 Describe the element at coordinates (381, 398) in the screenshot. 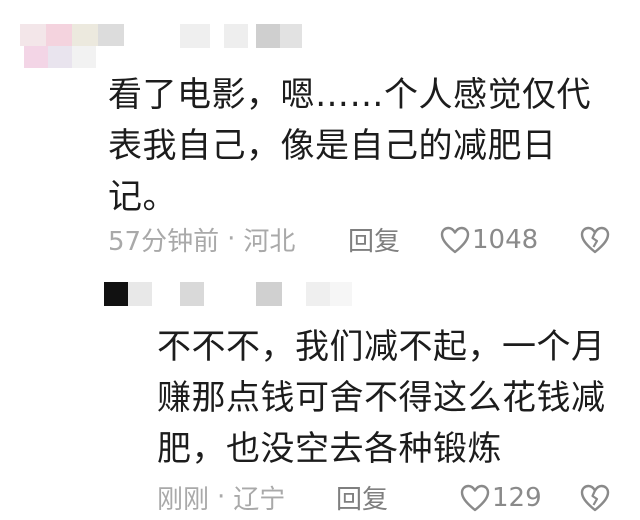

I see `comment-2-line-2: 赚那点钱可舍不得这么花钱减` at that location.